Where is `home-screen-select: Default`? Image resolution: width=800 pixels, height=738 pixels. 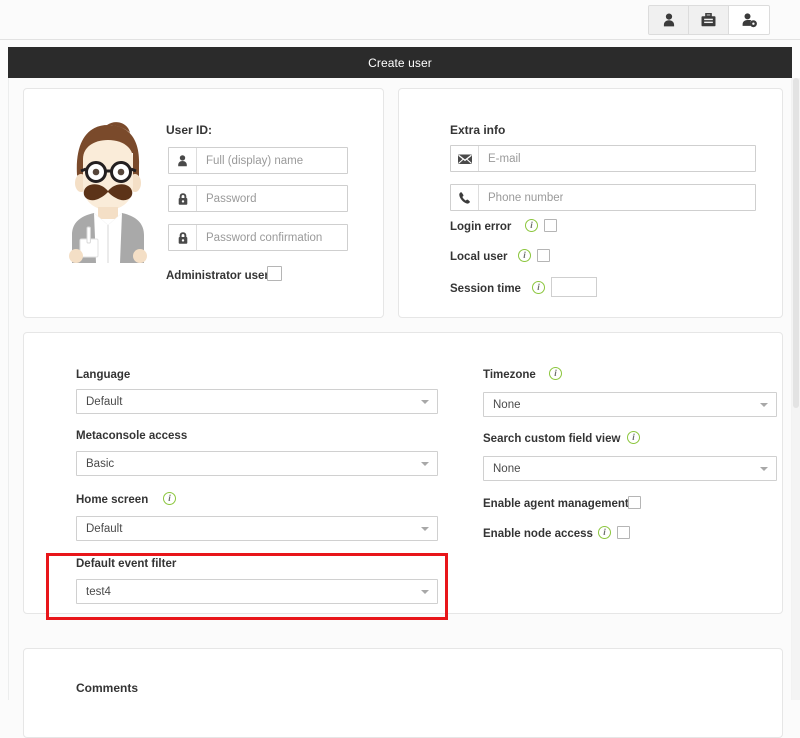 home-screen-select: Default is located at coordinates (257, 528).